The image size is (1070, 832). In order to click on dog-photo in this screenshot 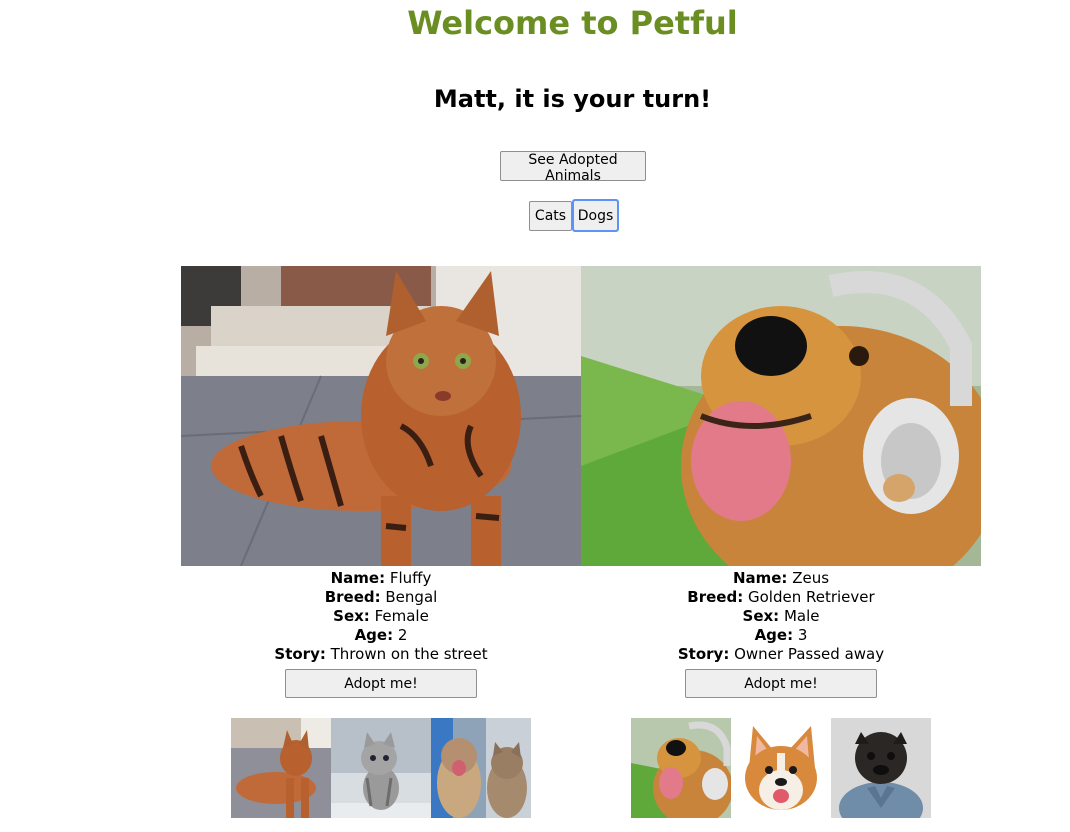, I will do `click(781, 416)`.